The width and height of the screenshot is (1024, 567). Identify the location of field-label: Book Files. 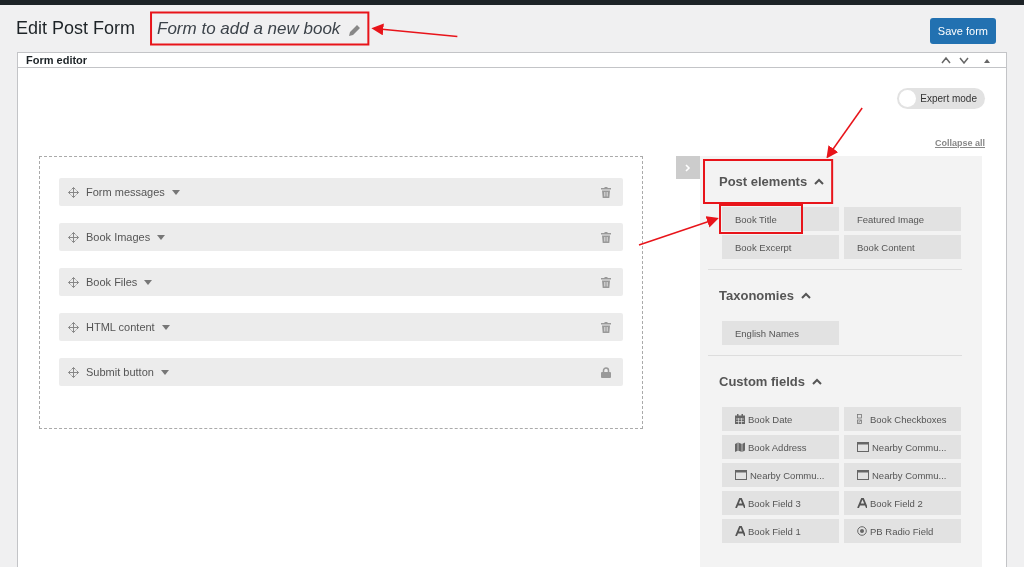
(112, 282).